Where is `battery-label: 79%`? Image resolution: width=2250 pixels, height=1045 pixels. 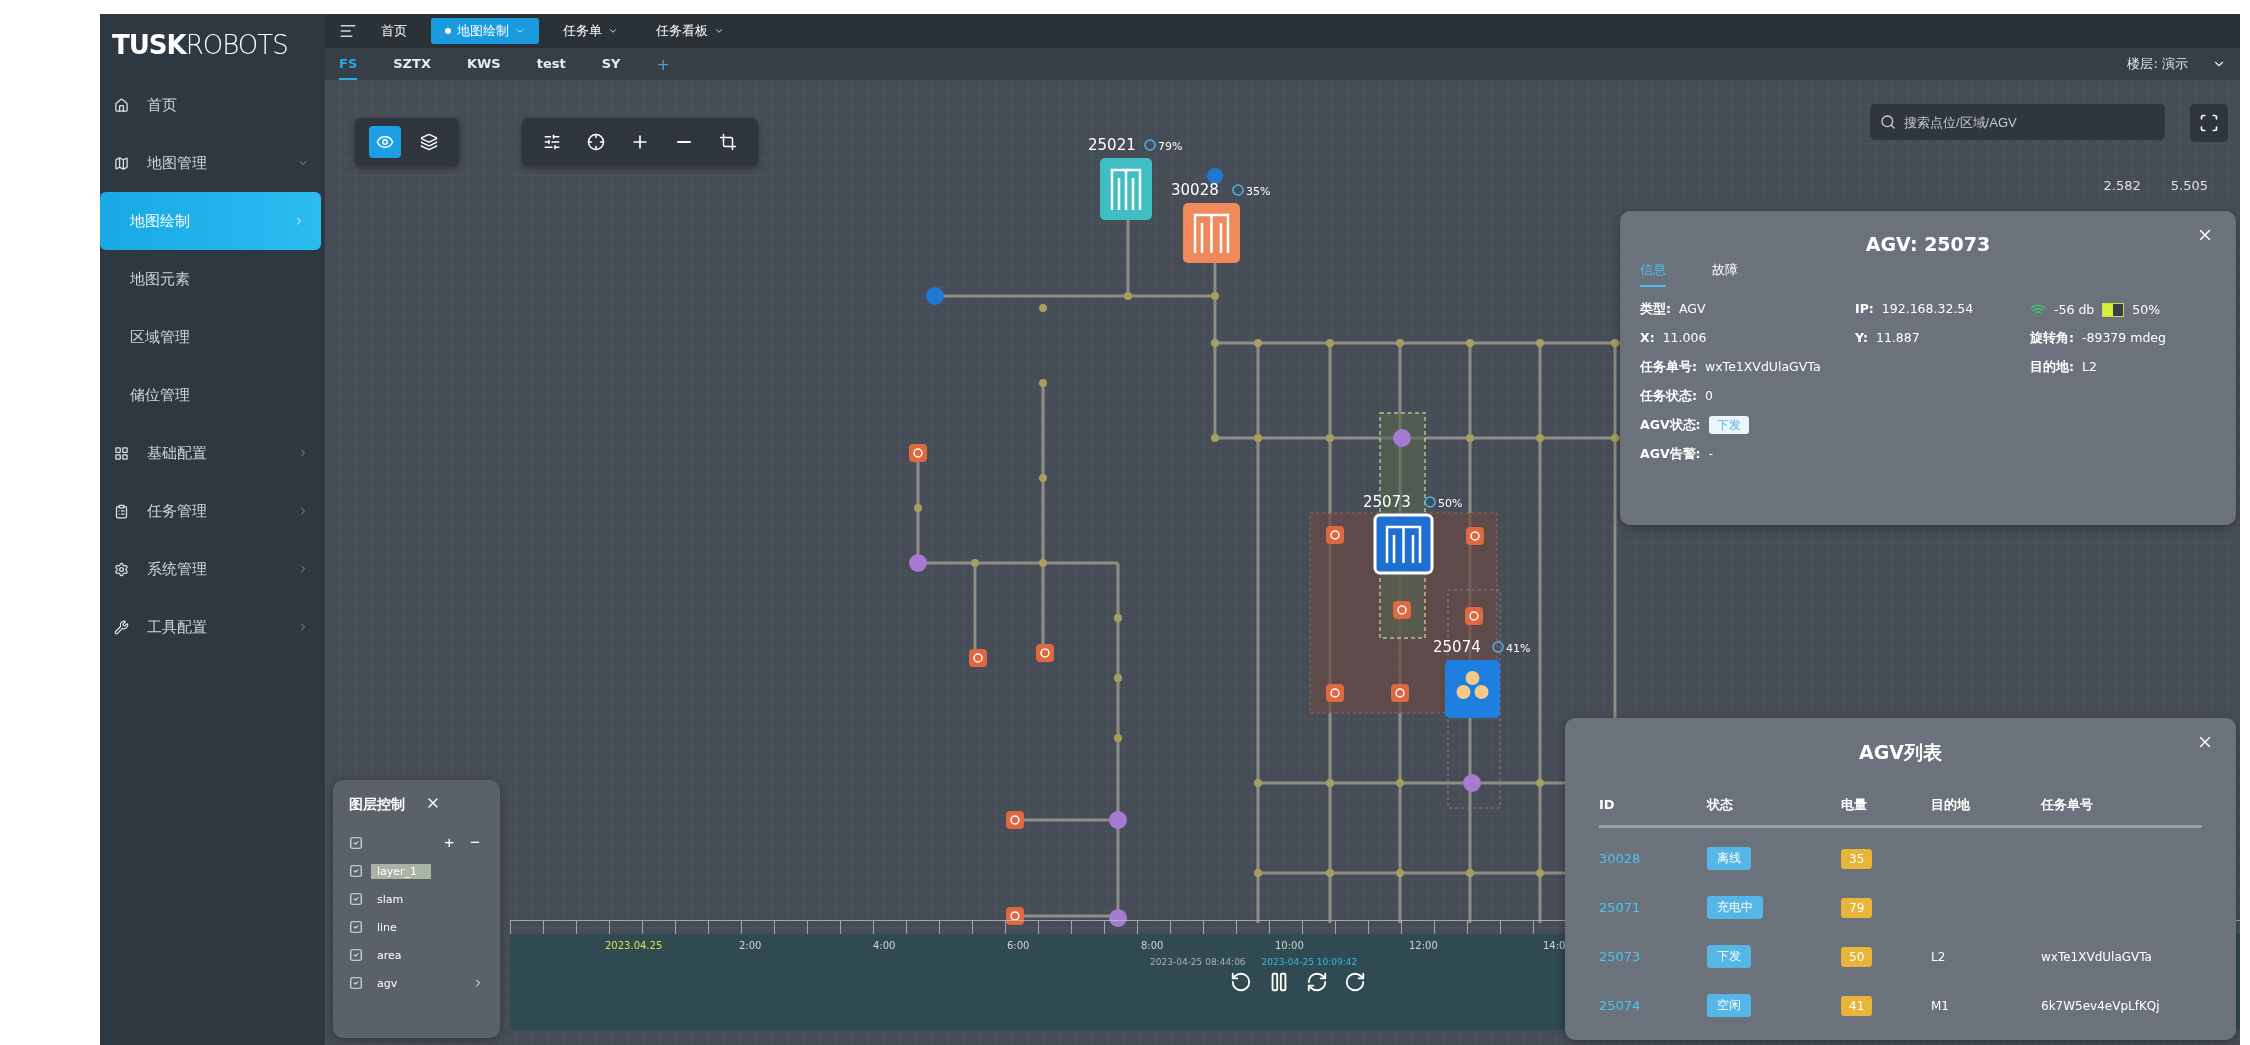 battery-label: 79% is located at coordinates (1170, 146).